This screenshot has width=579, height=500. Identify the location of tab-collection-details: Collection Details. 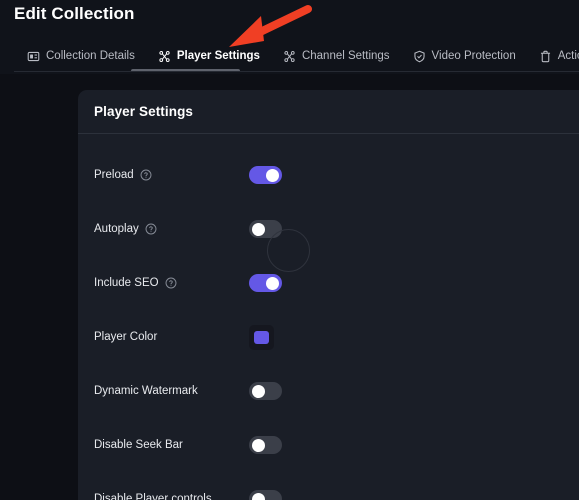
(81, 56).